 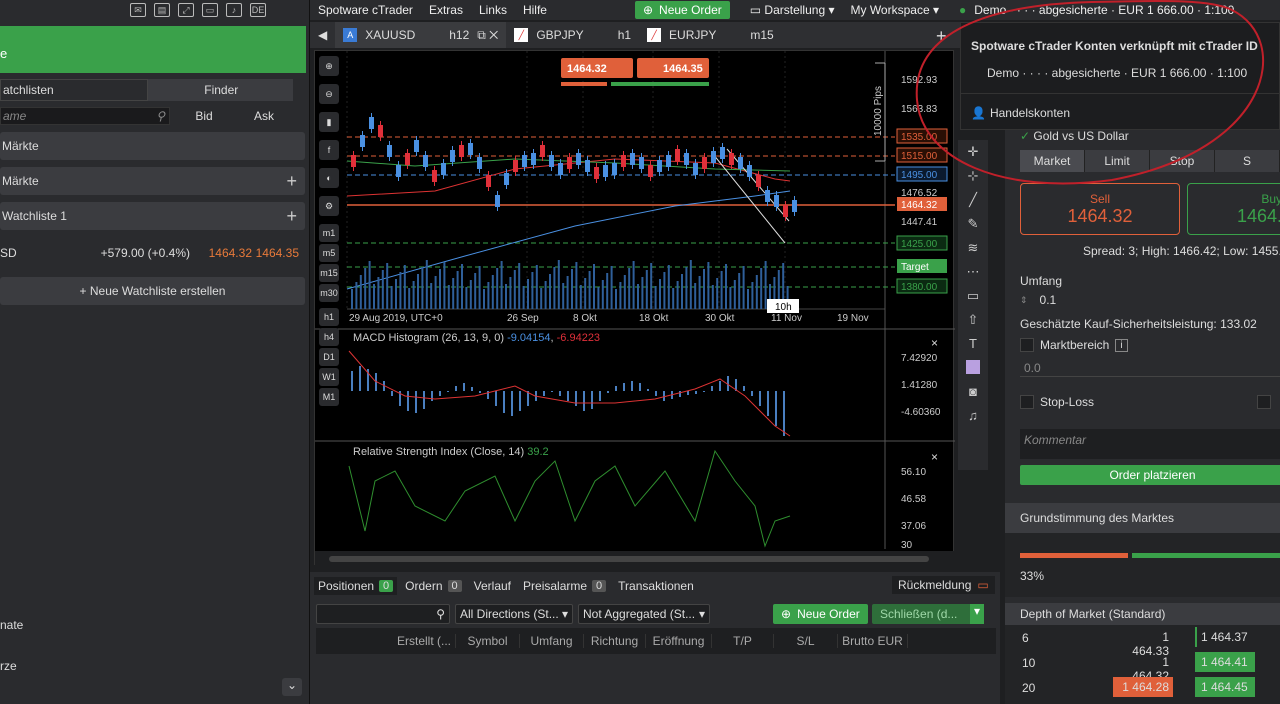 I want to click on volume-input: ⇕ 0.1, so click(x=1150, y=300).